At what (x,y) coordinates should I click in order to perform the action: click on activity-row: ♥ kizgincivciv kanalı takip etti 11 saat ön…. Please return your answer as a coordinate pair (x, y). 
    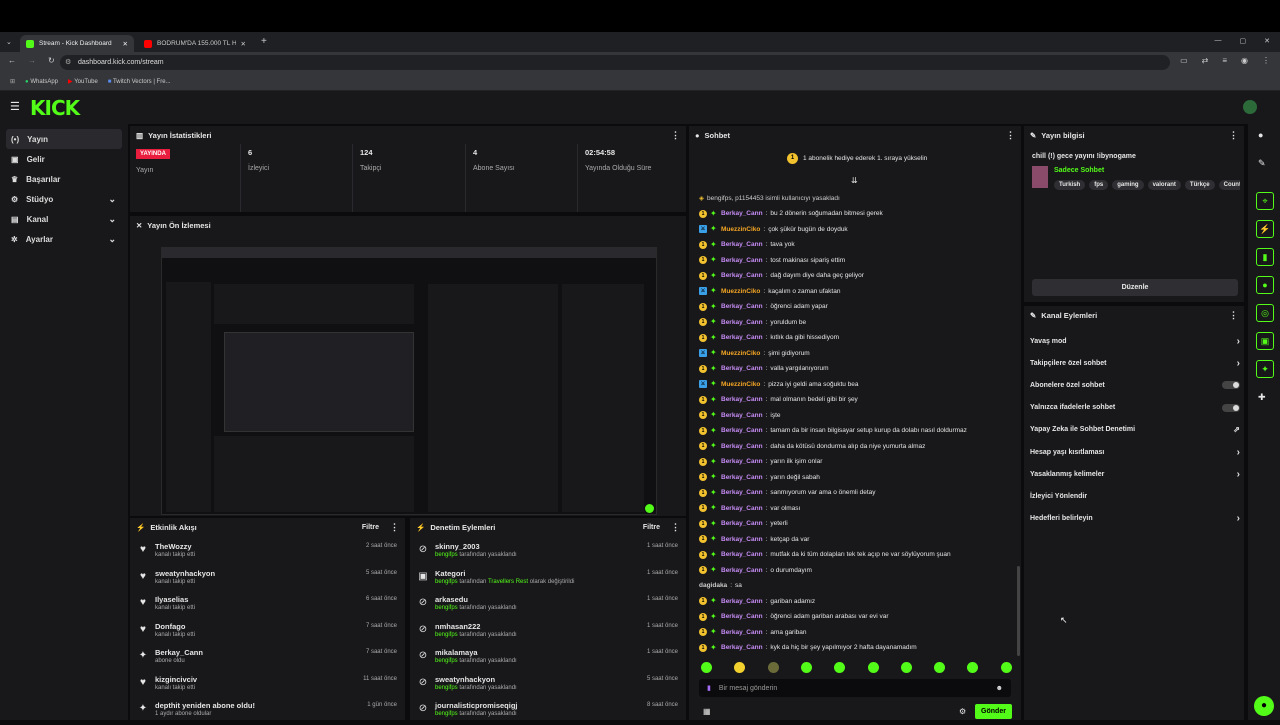
    Looking at the image, I should click on (267, 686).